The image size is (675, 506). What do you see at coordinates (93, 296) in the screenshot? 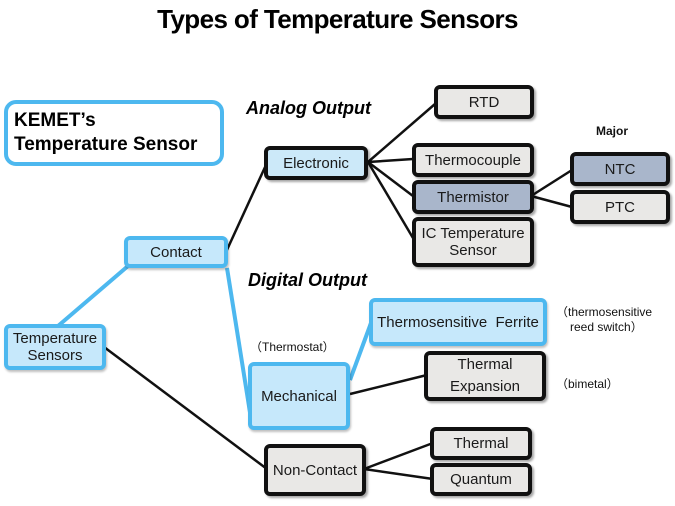
I see `link-root-contact` at bounding box center [93, 296].